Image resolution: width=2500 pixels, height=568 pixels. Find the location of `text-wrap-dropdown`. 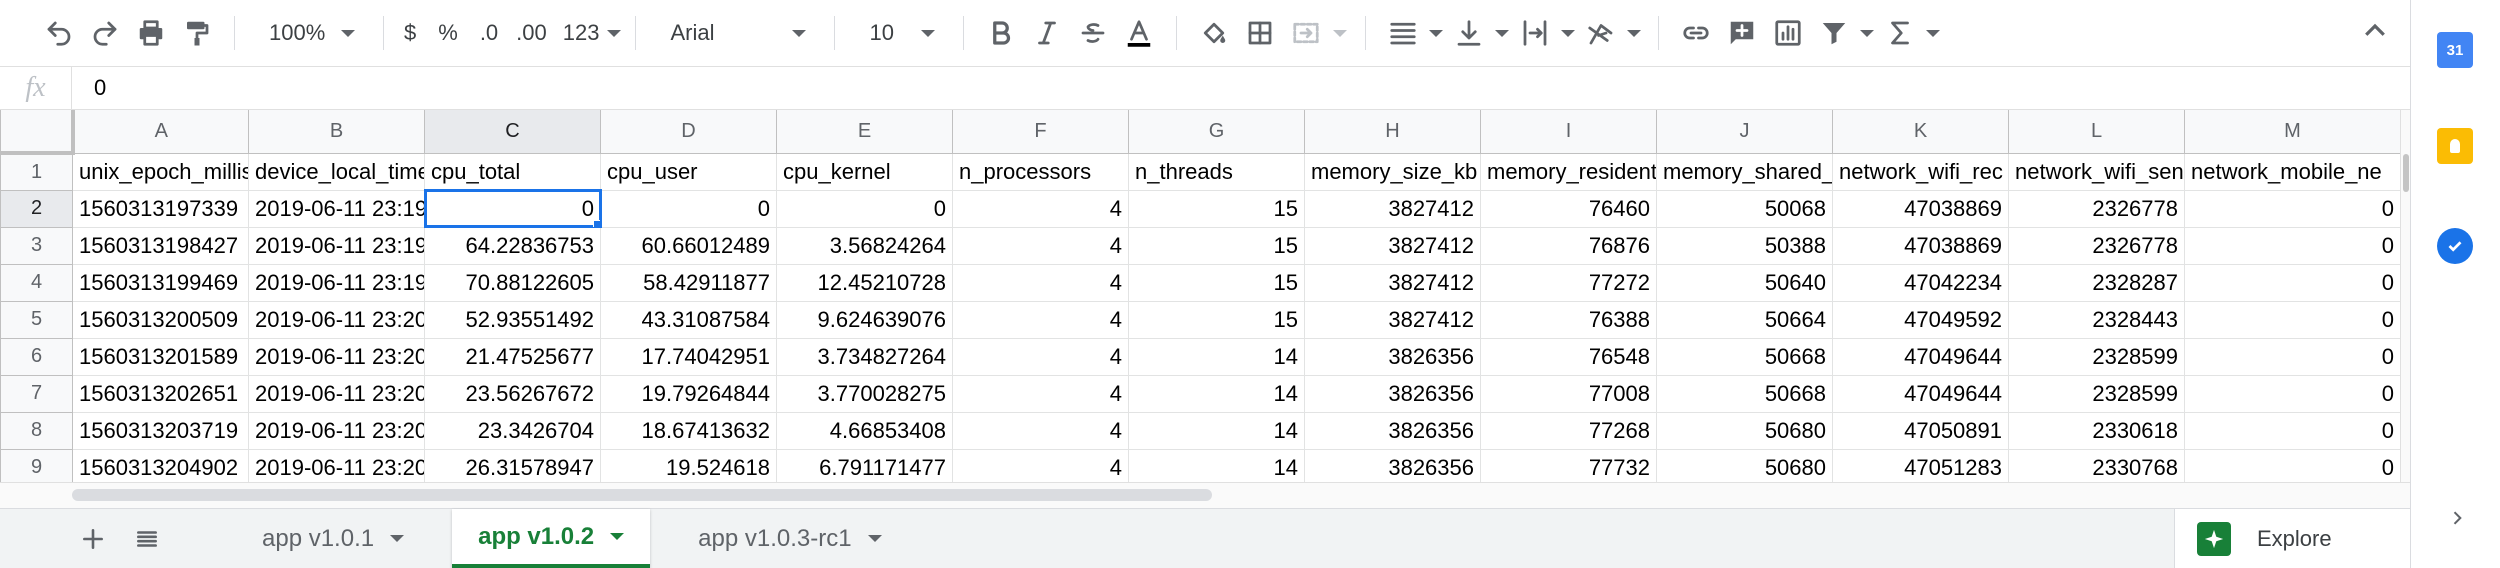

text-wrap-dropdown is located at coordinates (1568, 33).